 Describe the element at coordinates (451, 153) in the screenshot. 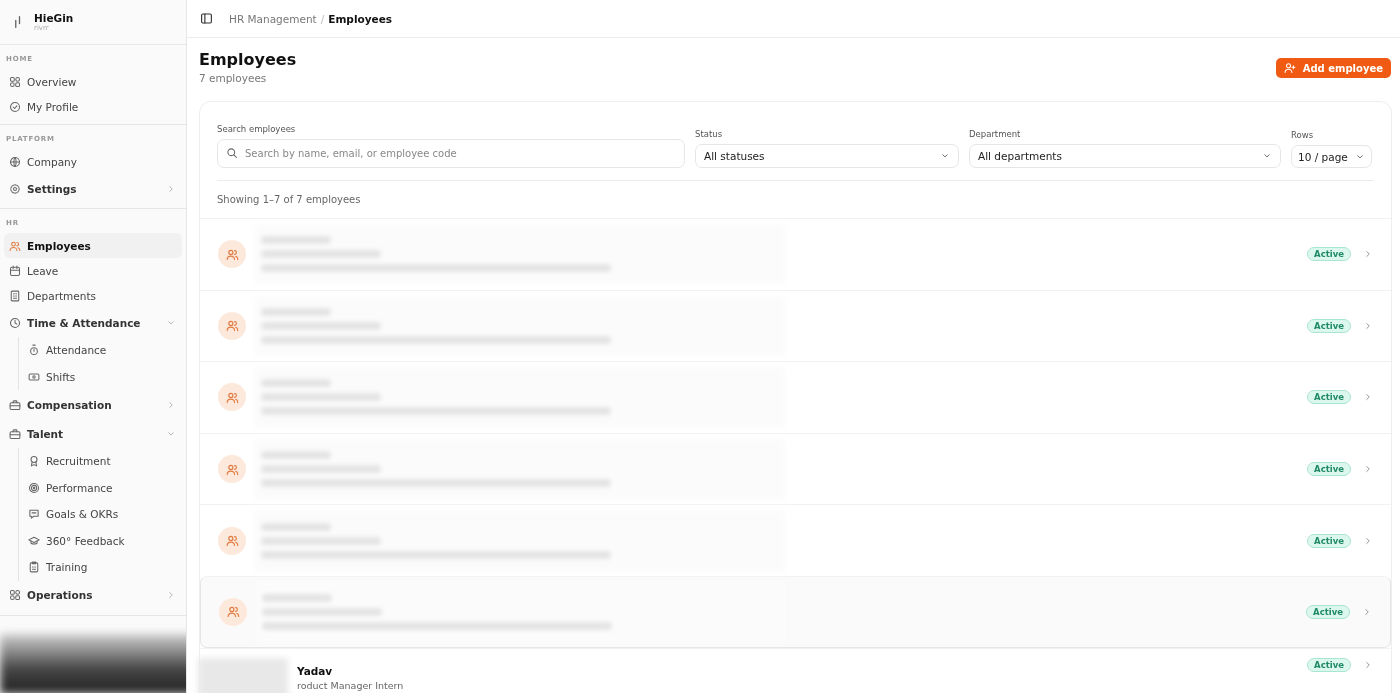

I see `search-field: Search by name, email, or employee code` at that location.